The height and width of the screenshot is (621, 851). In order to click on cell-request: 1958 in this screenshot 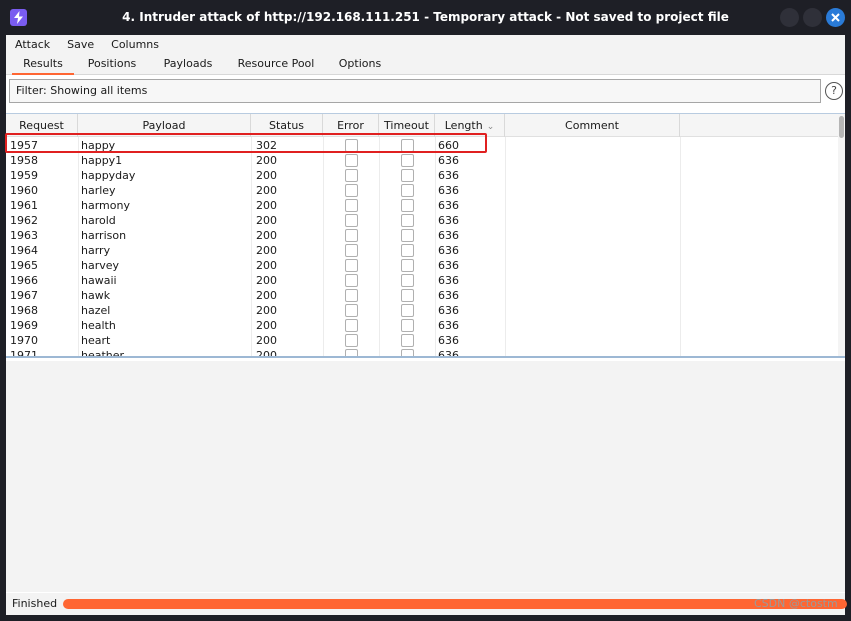, I will do `click(24, 160)`.